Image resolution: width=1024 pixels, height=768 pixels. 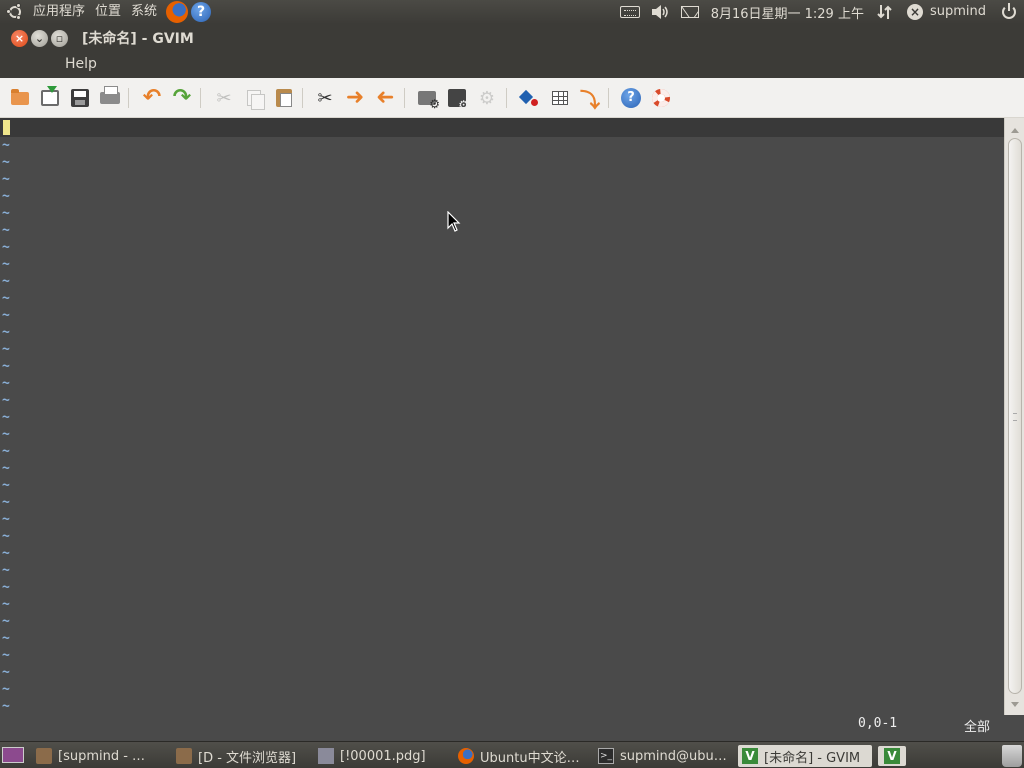 What do you see at coordinates (915, 12) in the screenshot?
I see `user-status-icon: ×` at bounding box center [915, 12].